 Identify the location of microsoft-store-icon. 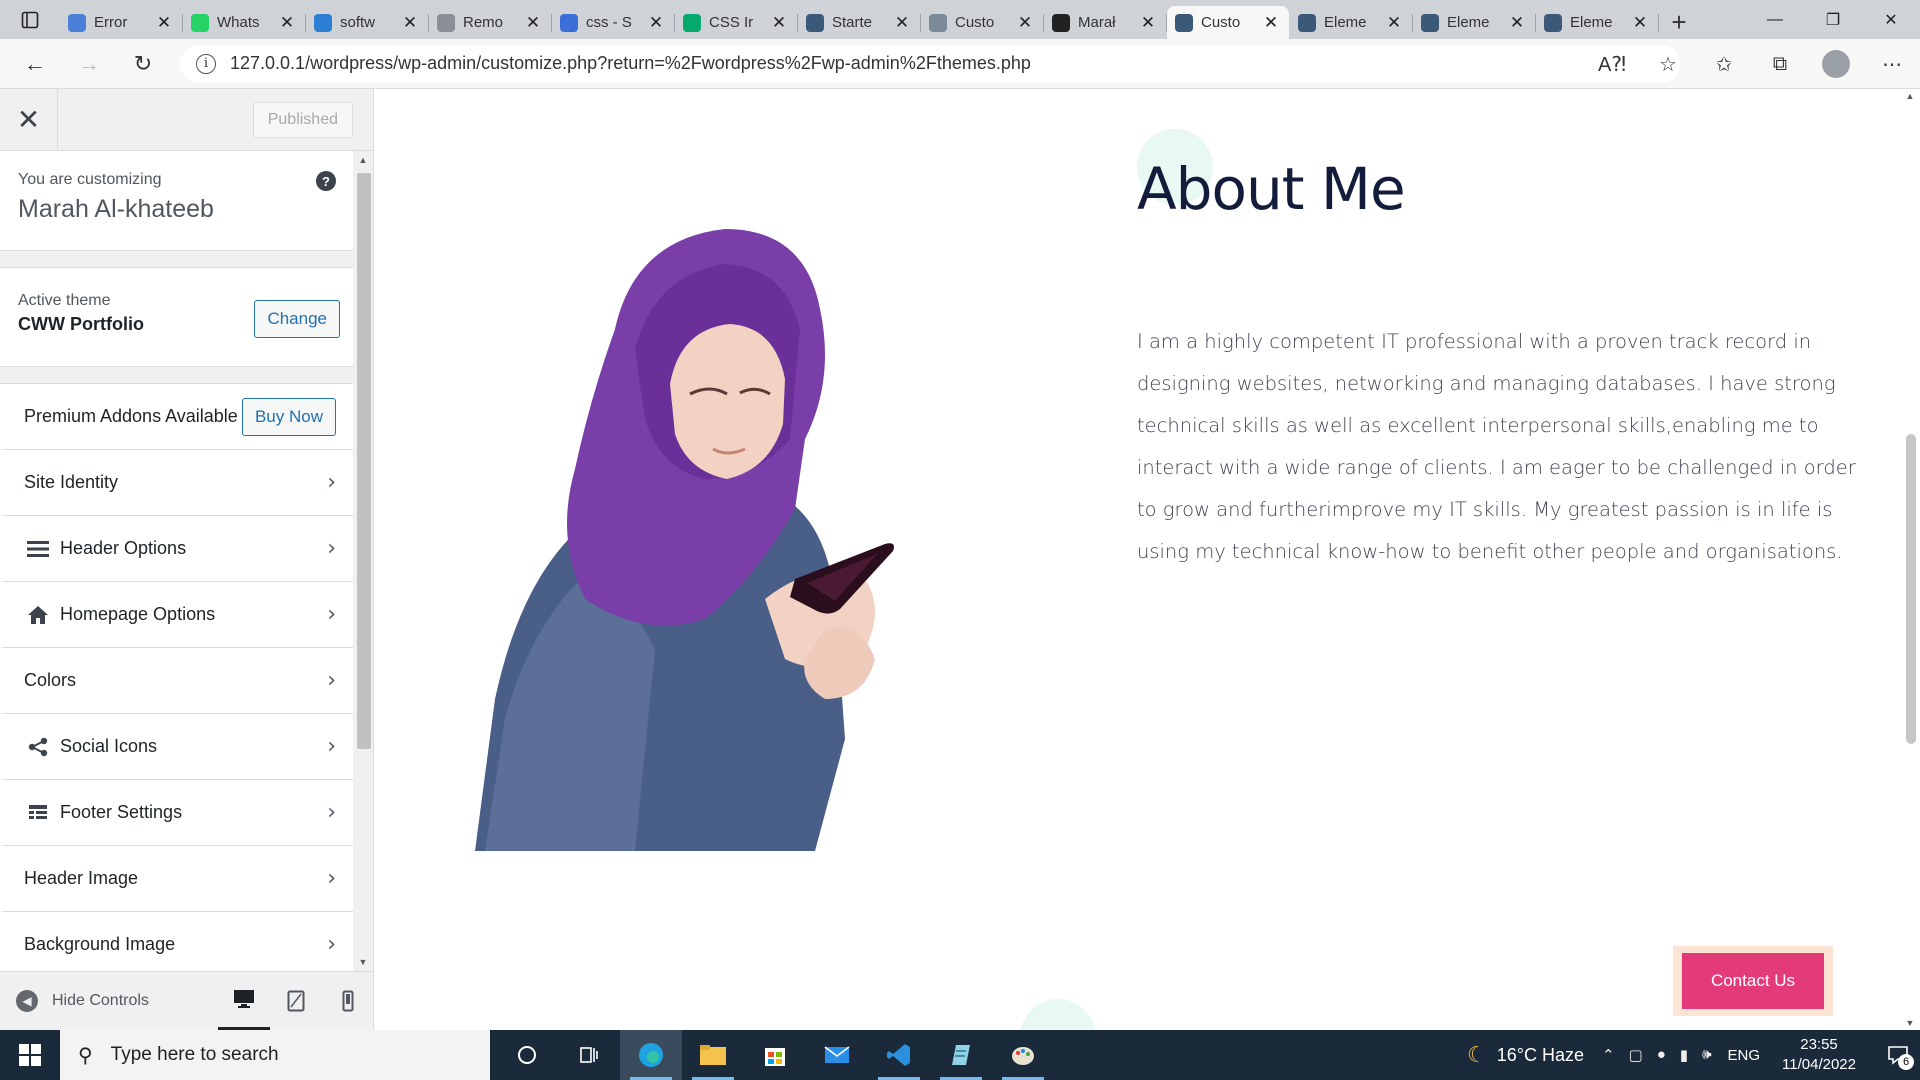
(775, 1055).